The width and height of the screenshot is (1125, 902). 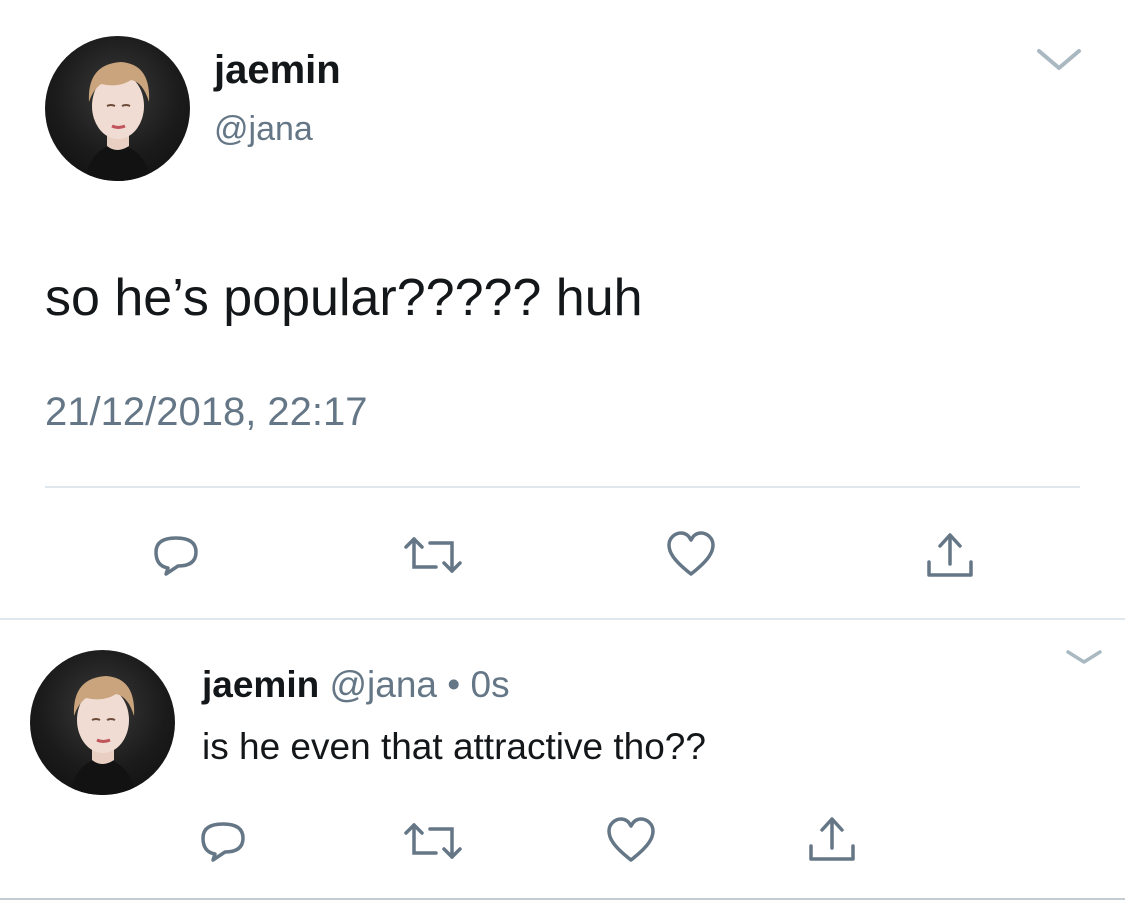 I want to click on reply-avatar, so click(x=102, y=722).